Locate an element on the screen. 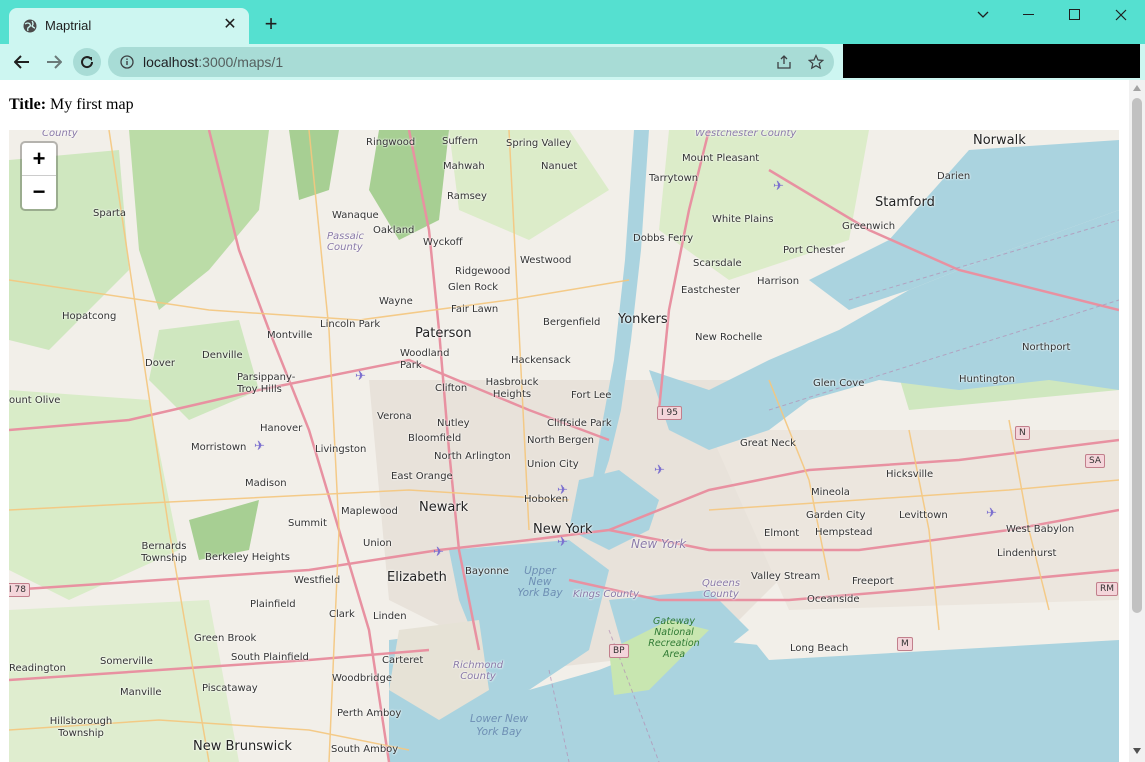 The height and width of the screenshot is (762, 1145). highway-shield: I 78 is located at coordinates (19, 590).